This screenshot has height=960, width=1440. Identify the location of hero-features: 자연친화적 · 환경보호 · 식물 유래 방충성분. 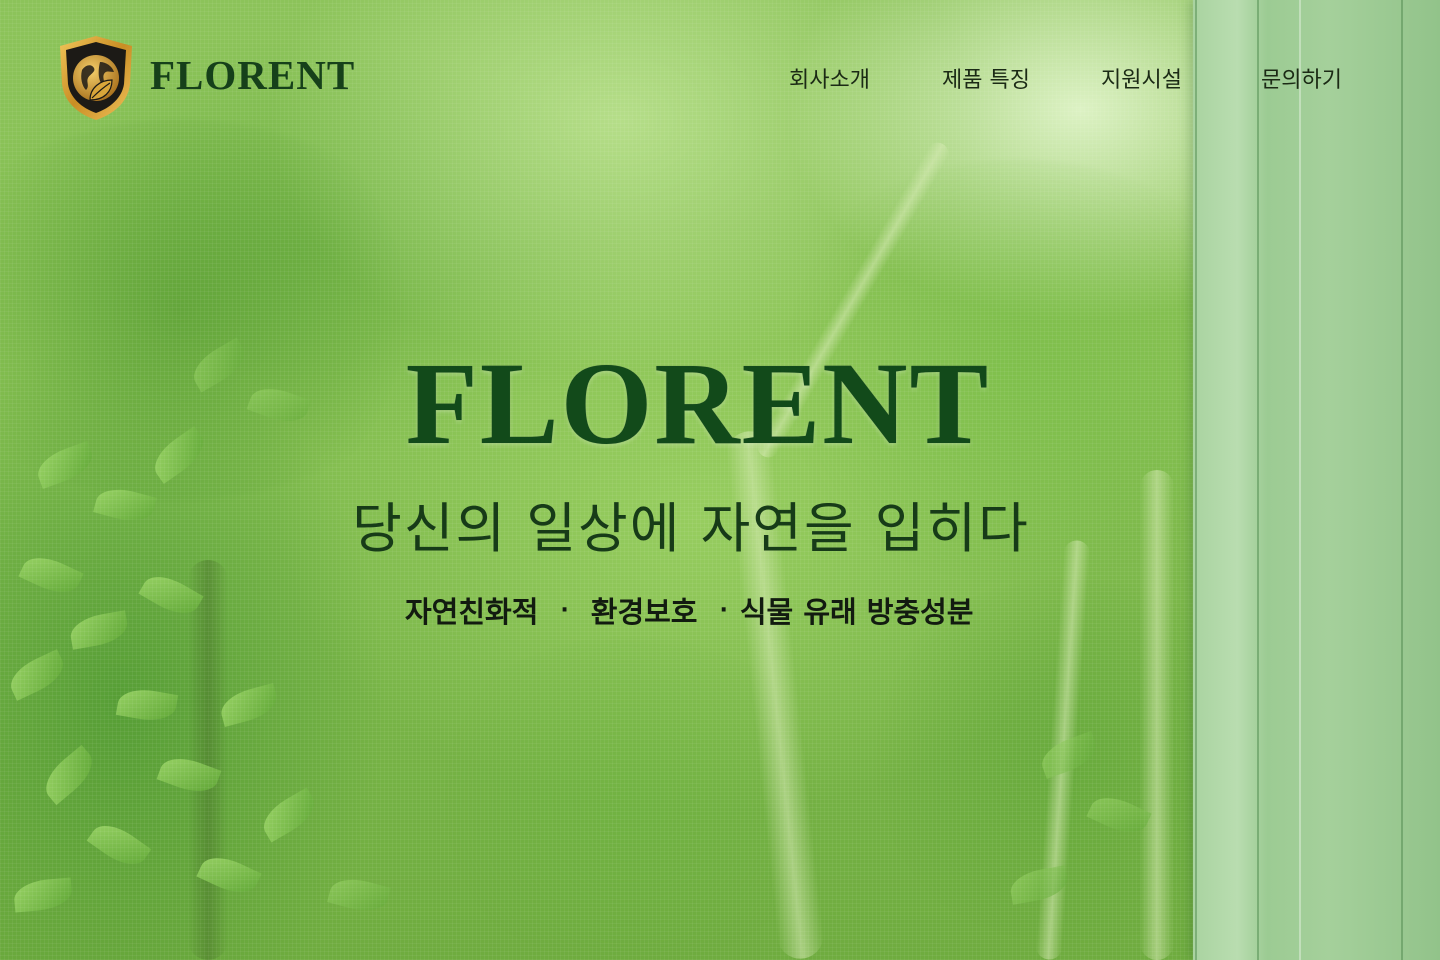
(689, 610).